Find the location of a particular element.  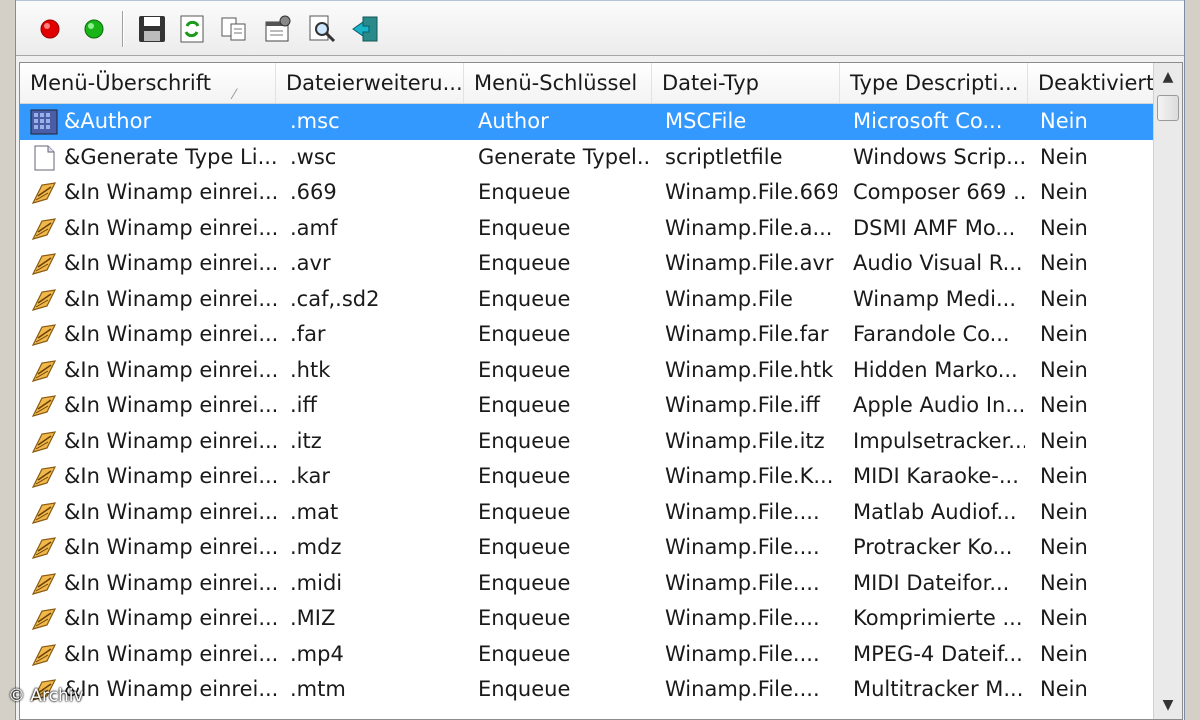

green-dot-icon is located at coordinates (94, 29).